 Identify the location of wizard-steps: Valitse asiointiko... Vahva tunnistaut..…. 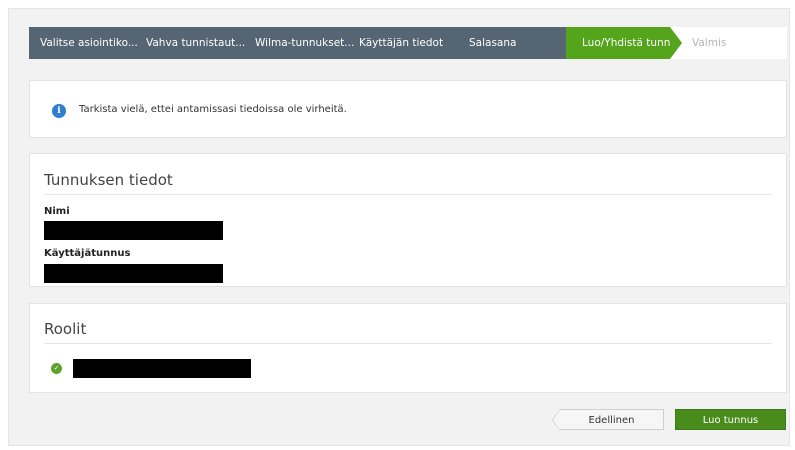
(408, 43).